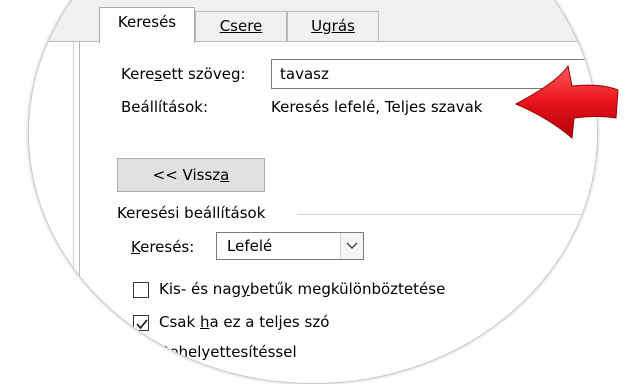 This screenshot has width=624, height=384. What do you see at coordinates (377, 107) in the screenshot?
I see `settings-value: Keresés lefelé, Teljes szavak` at bounding box center [377, 107].